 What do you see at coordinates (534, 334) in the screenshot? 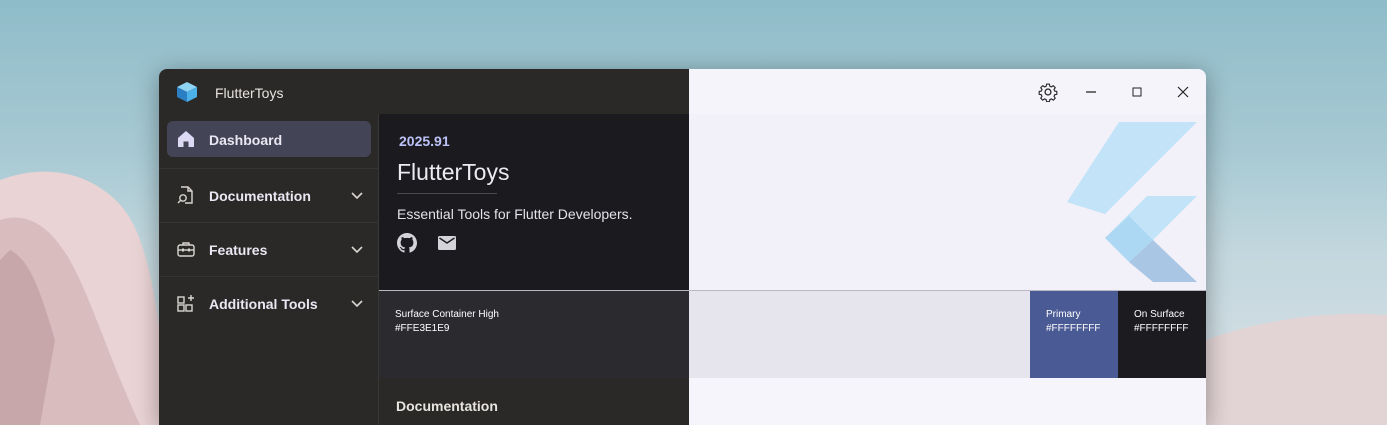
I see `surface-color-swatch: Surface Container High #FFE3E1E9` at bounding box center [534, 334].